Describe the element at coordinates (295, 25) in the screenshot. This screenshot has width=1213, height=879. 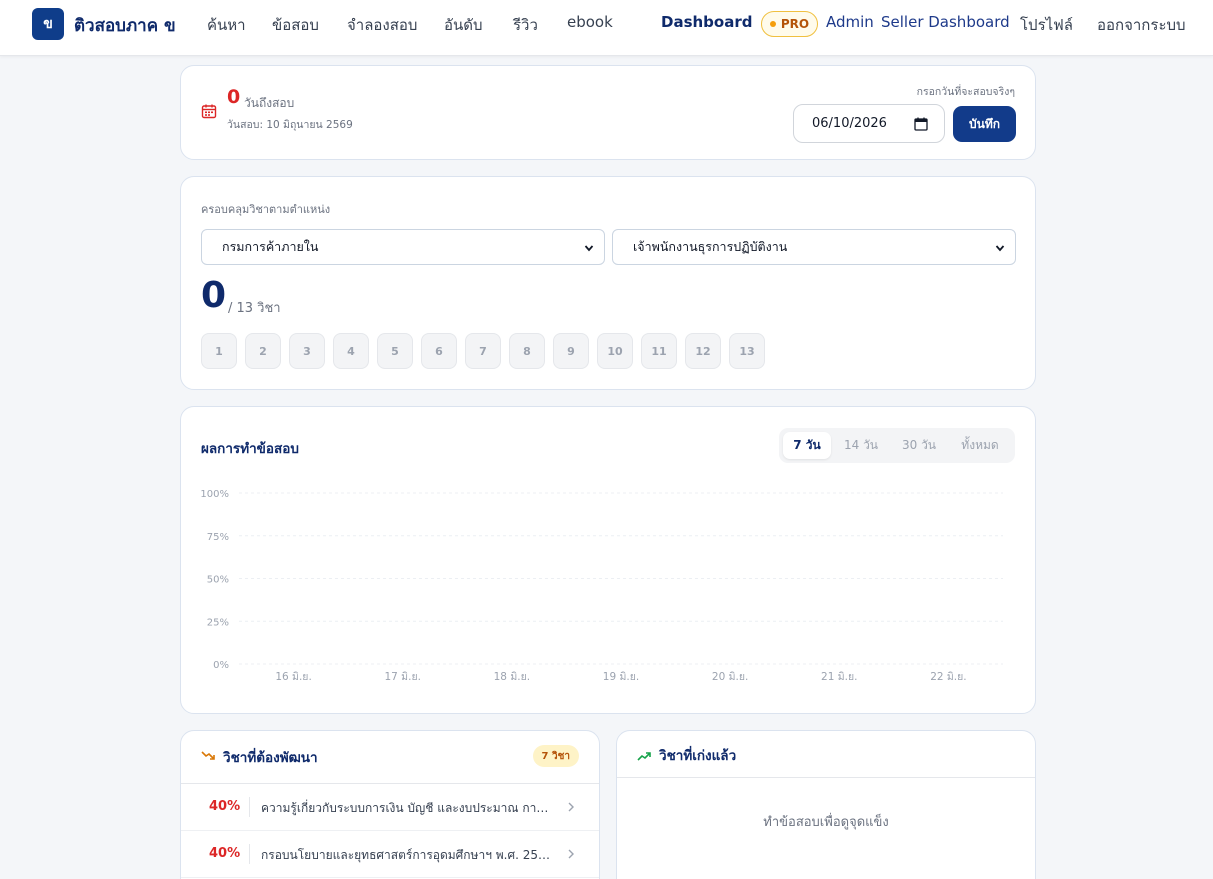
I see `nav-exams: ข้อสอบ` at that location.